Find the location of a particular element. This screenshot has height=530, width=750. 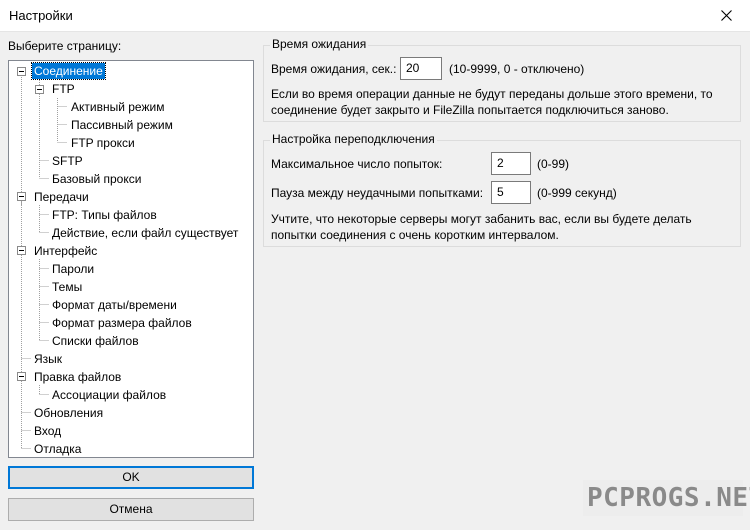

tree-item-file-editing: Правка файлов is located at coordinates (77, 377).